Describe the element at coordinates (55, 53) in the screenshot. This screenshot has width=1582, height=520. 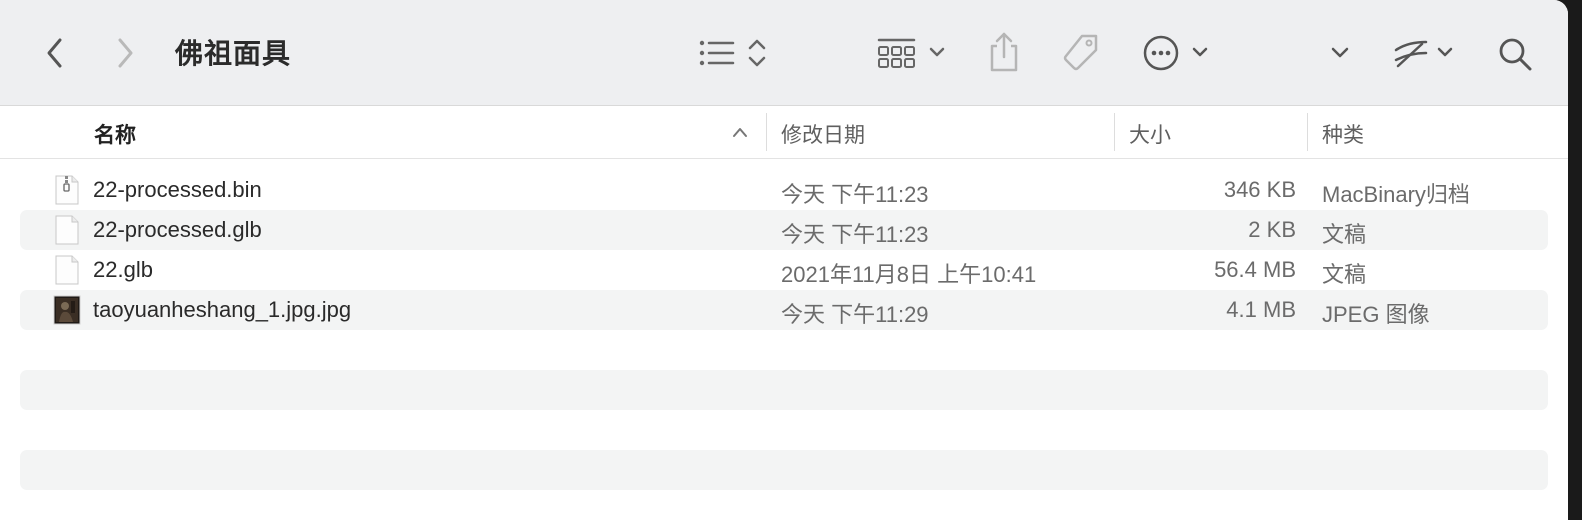
I see `chevron-left-icon` at that location.